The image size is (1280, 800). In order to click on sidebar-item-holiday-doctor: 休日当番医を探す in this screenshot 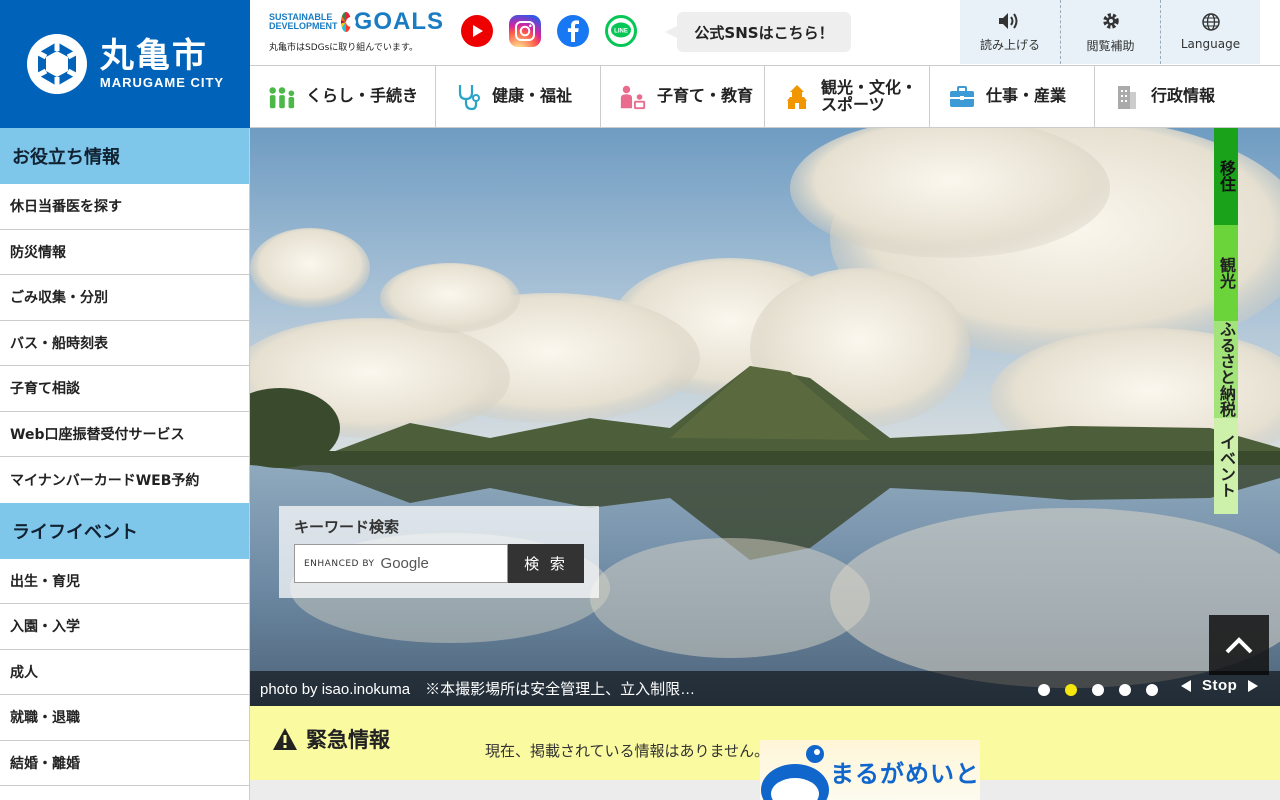, I will do `click(124, 207)`.